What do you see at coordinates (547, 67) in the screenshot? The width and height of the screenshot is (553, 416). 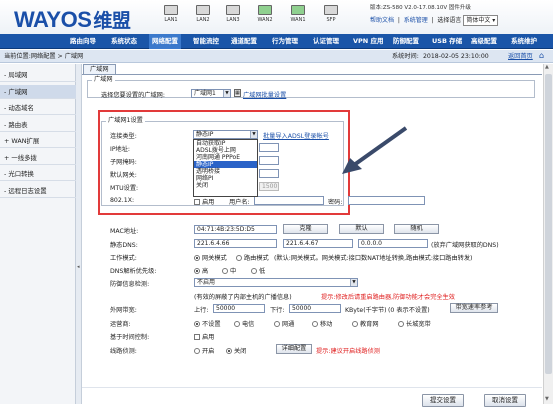 I see `scroll-up-icon: ▲` at bounding box center [547, 67].